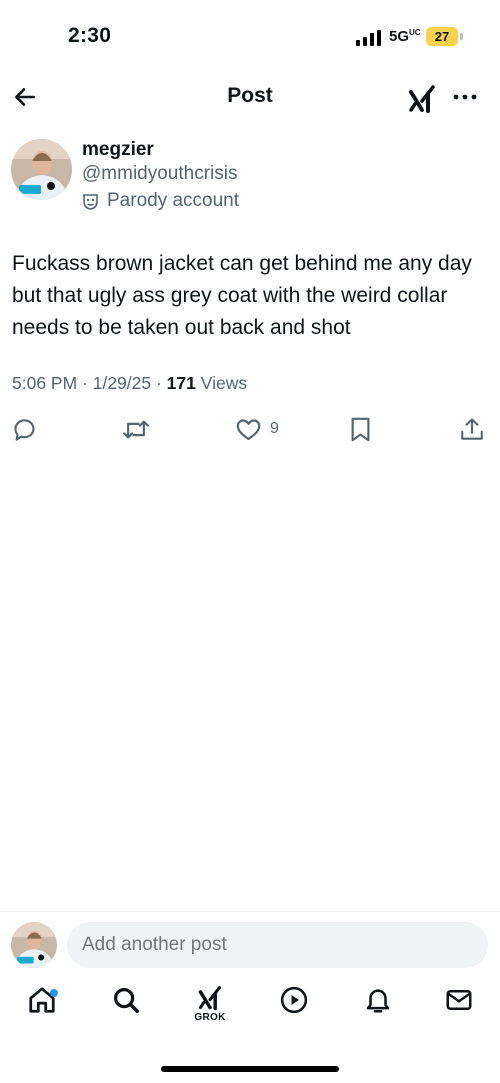 The height and width of the screenshot is (1083, 500). I want to click on more-icon, so click(465, 97).